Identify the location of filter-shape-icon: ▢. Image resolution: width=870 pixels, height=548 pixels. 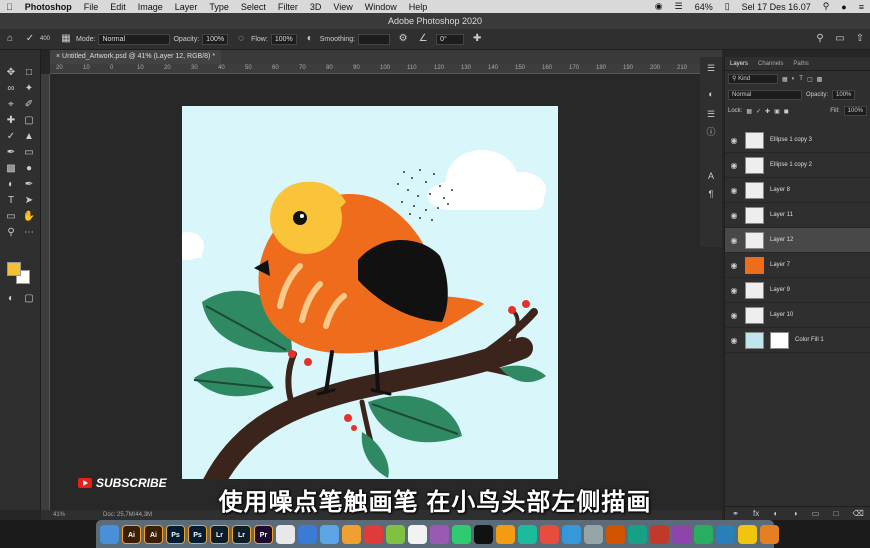
(810, 79).